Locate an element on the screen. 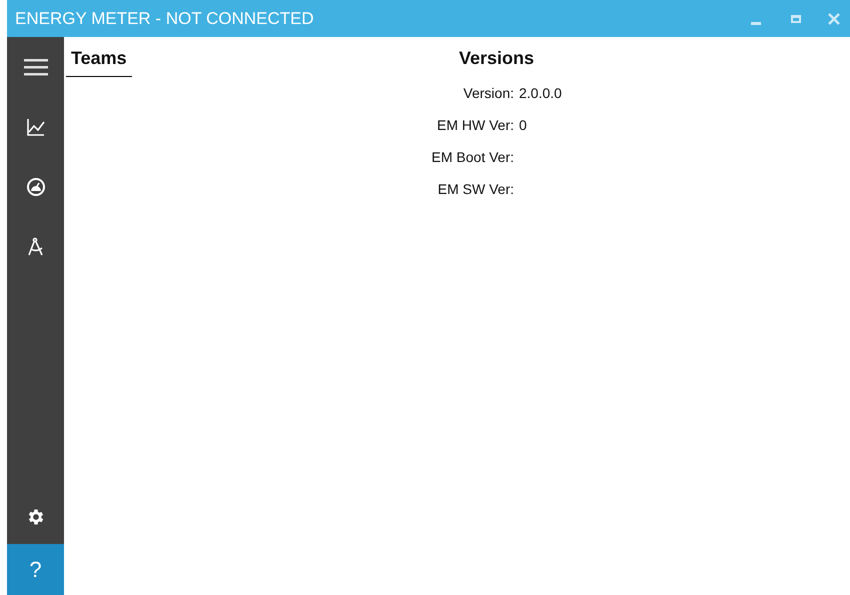  window-title: ENERGY METER - NOT CONNECTED is located at coordinates (165, 19).